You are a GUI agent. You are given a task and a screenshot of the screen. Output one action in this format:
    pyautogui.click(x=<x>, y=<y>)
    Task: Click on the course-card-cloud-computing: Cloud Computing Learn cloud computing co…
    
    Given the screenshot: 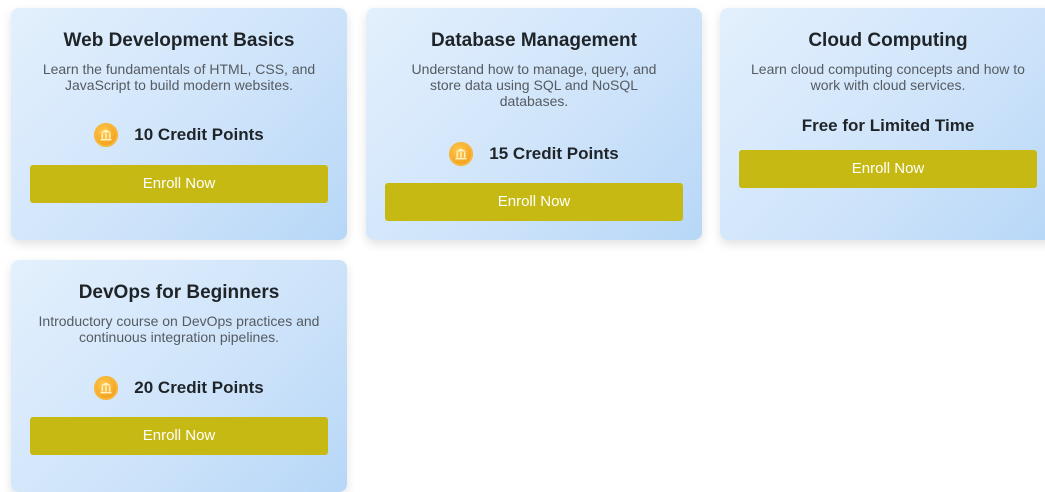 What is the action you would take?
    pyautogui.click(x=882, y=124)
    